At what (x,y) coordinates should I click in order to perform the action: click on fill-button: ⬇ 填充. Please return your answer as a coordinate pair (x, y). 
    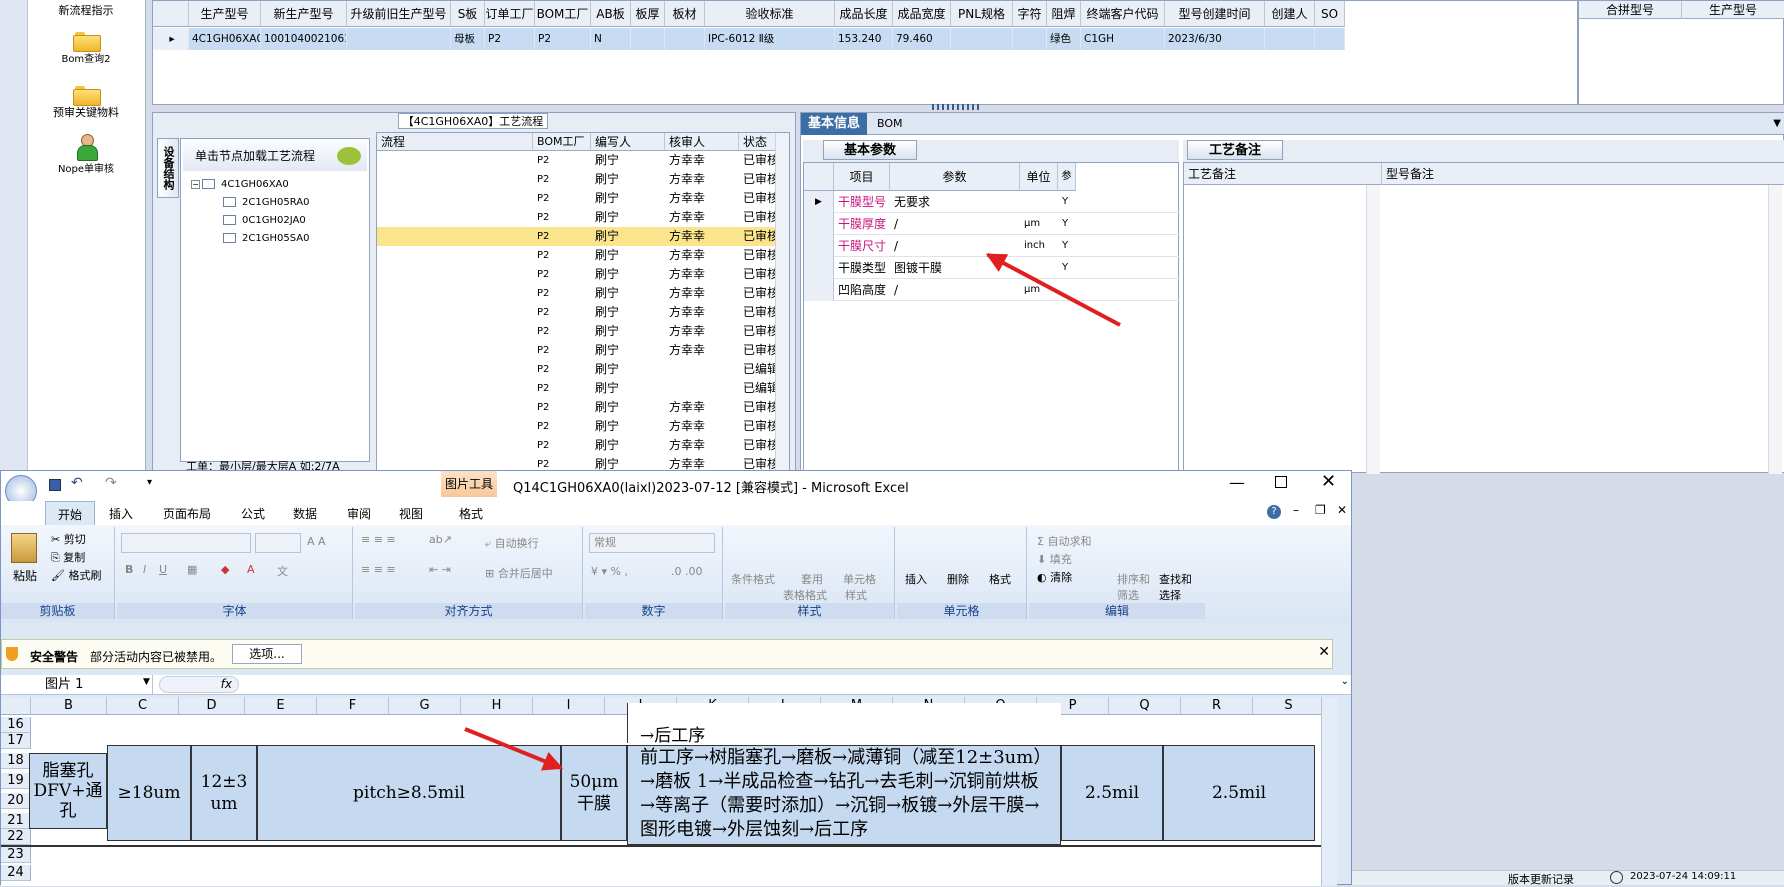
    Looking at the image, I should click on (1054, 559).